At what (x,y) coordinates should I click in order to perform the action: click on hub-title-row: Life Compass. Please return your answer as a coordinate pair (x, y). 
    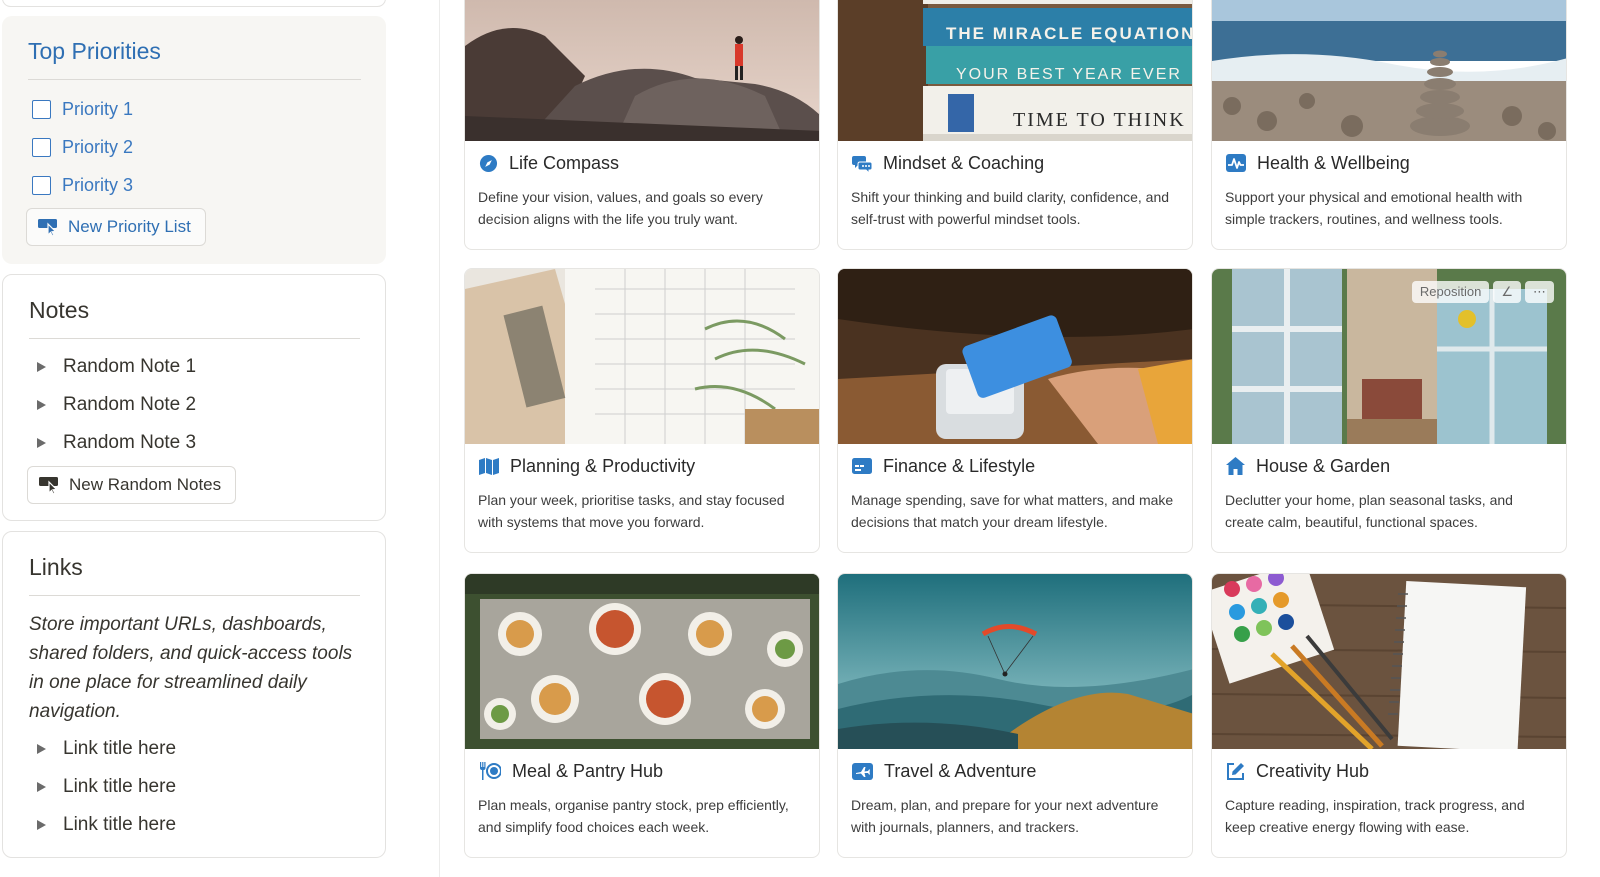
    Looking at the image, I should click on (549, 163).